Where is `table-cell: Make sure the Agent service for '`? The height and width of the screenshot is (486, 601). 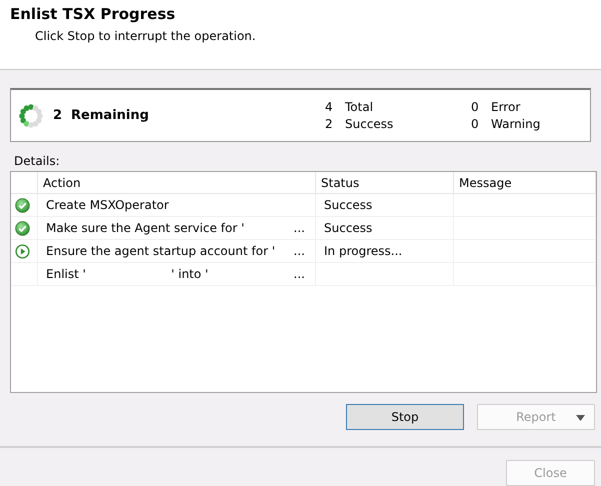
table-cell: Make sure the Agent service for ' is located at coordinates (145, 228).